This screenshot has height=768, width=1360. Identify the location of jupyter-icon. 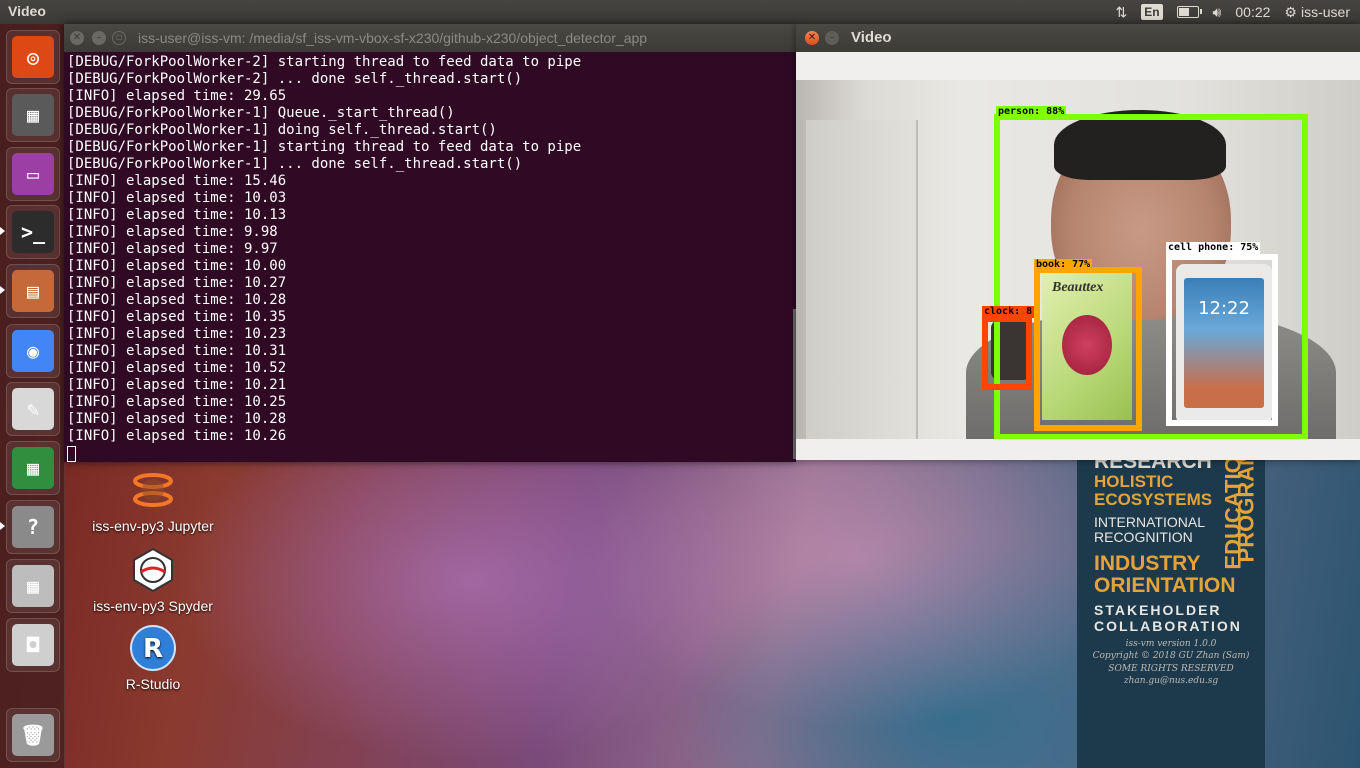
(153, 490).